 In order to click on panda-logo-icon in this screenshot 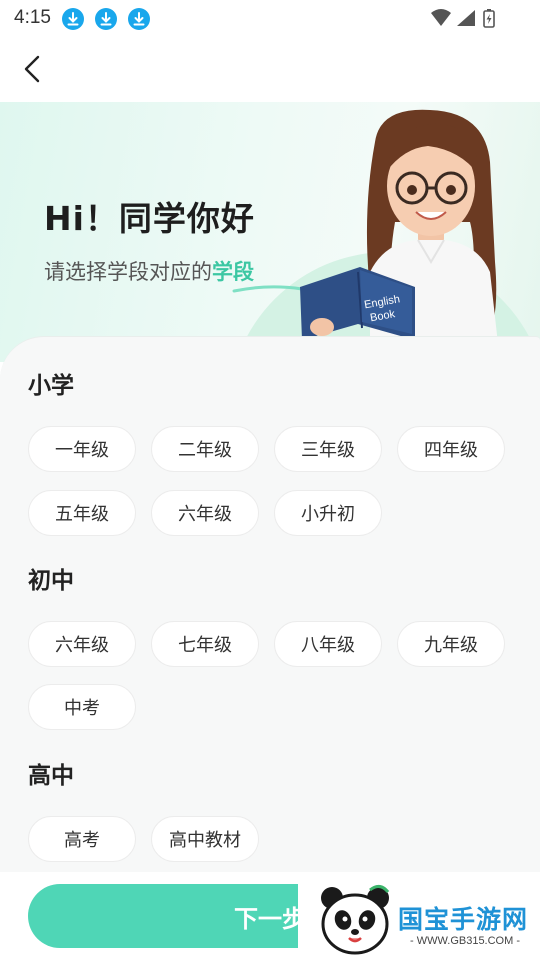, I will do `click(355, 920)`.